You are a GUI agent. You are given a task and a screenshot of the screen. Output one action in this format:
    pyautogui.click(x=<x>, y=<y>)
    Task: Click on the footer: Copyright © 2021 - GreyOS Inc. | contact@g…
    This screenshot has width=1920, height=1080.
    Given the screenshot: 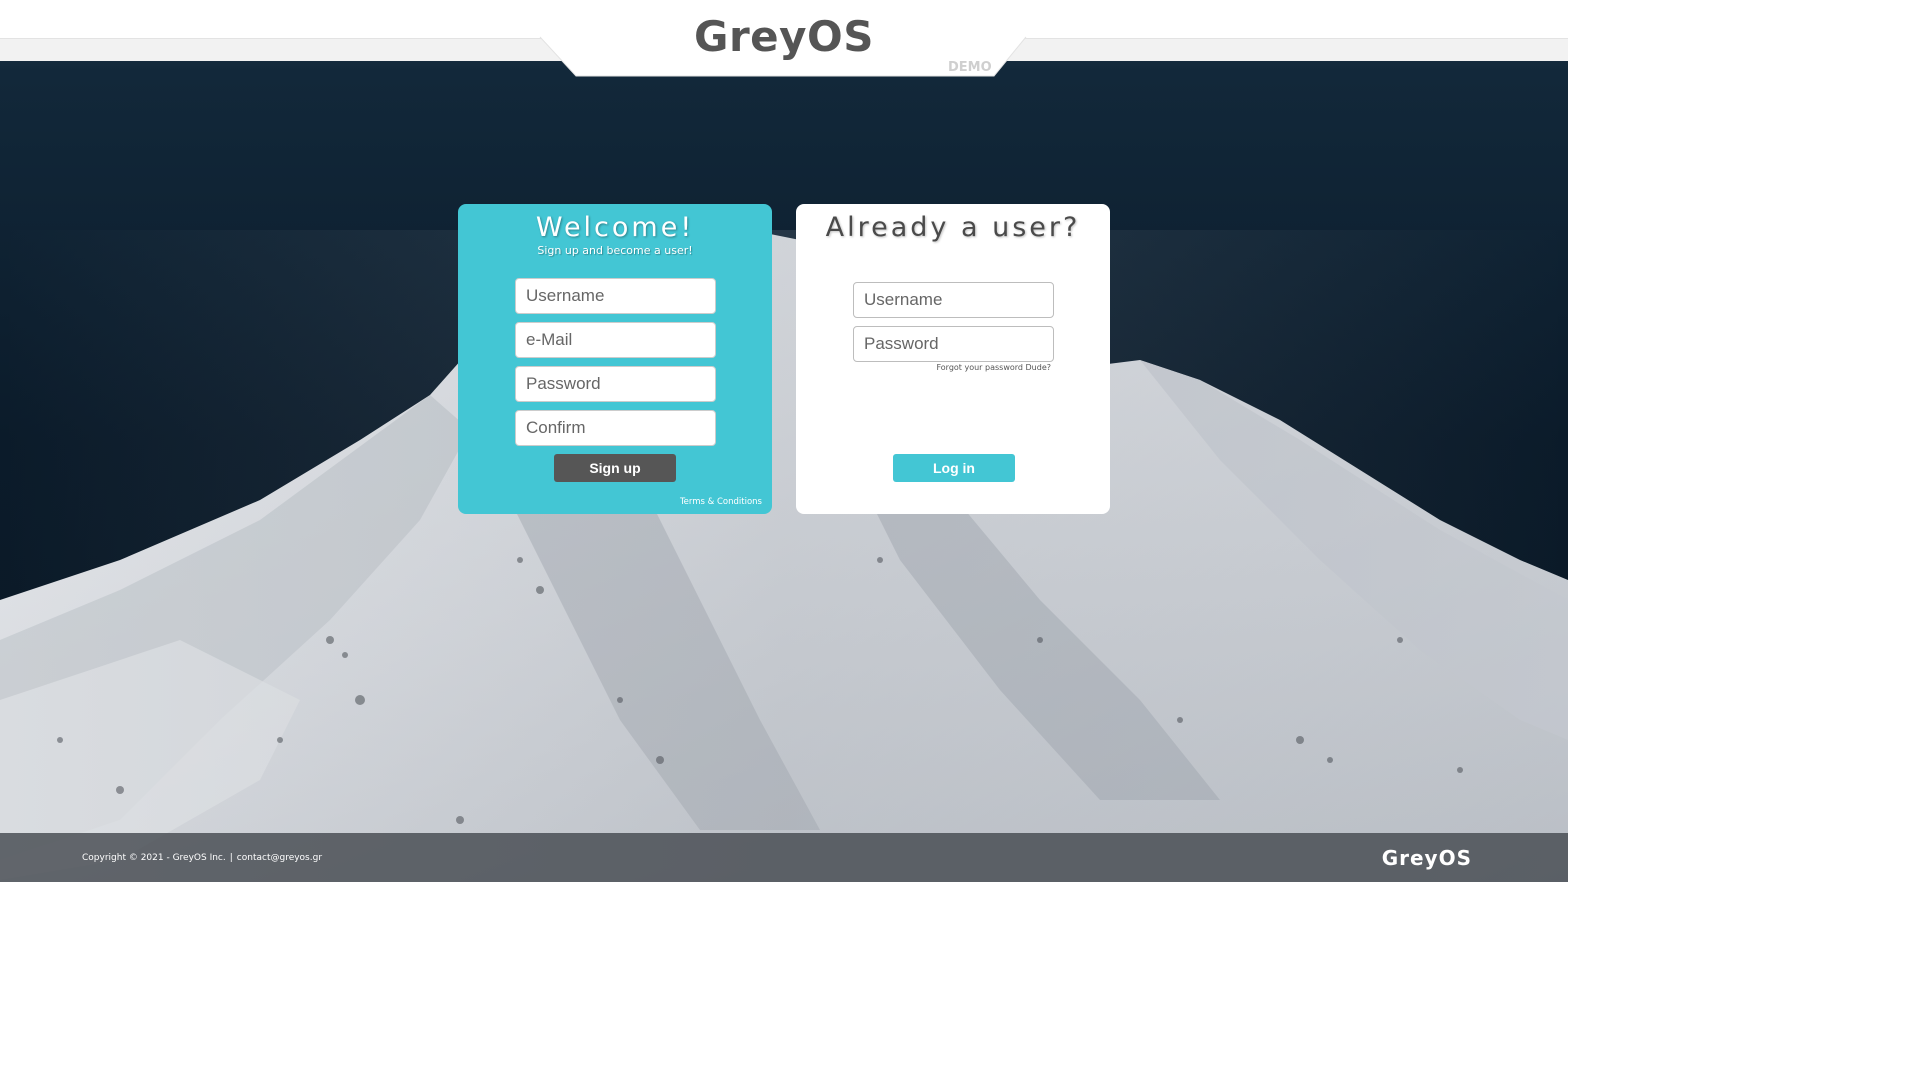 What is the action you would take?
    pyautogui.click(x=784, y=857)
    